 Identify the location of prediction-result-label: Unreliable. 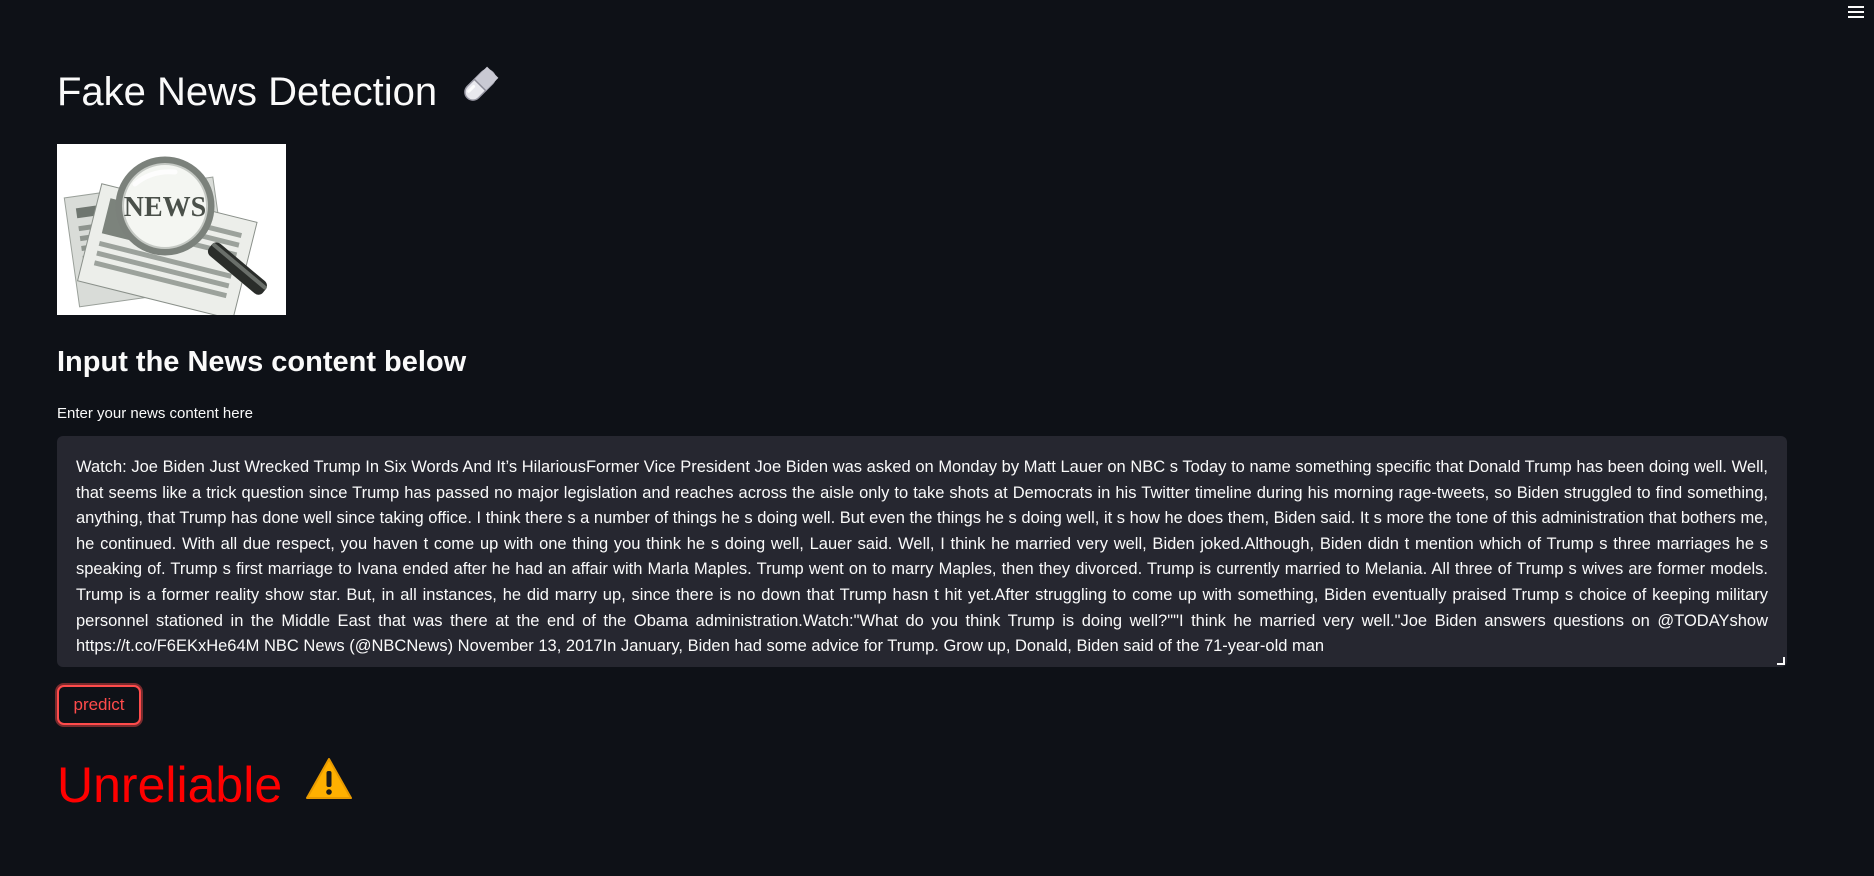
(170, 785).